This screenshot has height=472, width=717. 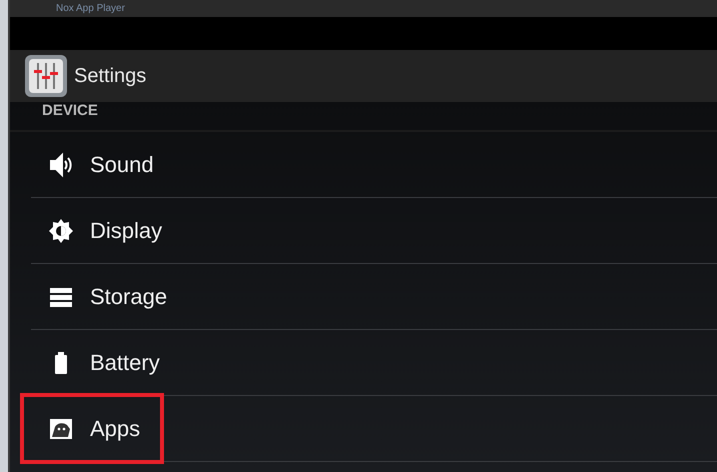 I want to click on equalizer-icon, so click(x=46, y=76).